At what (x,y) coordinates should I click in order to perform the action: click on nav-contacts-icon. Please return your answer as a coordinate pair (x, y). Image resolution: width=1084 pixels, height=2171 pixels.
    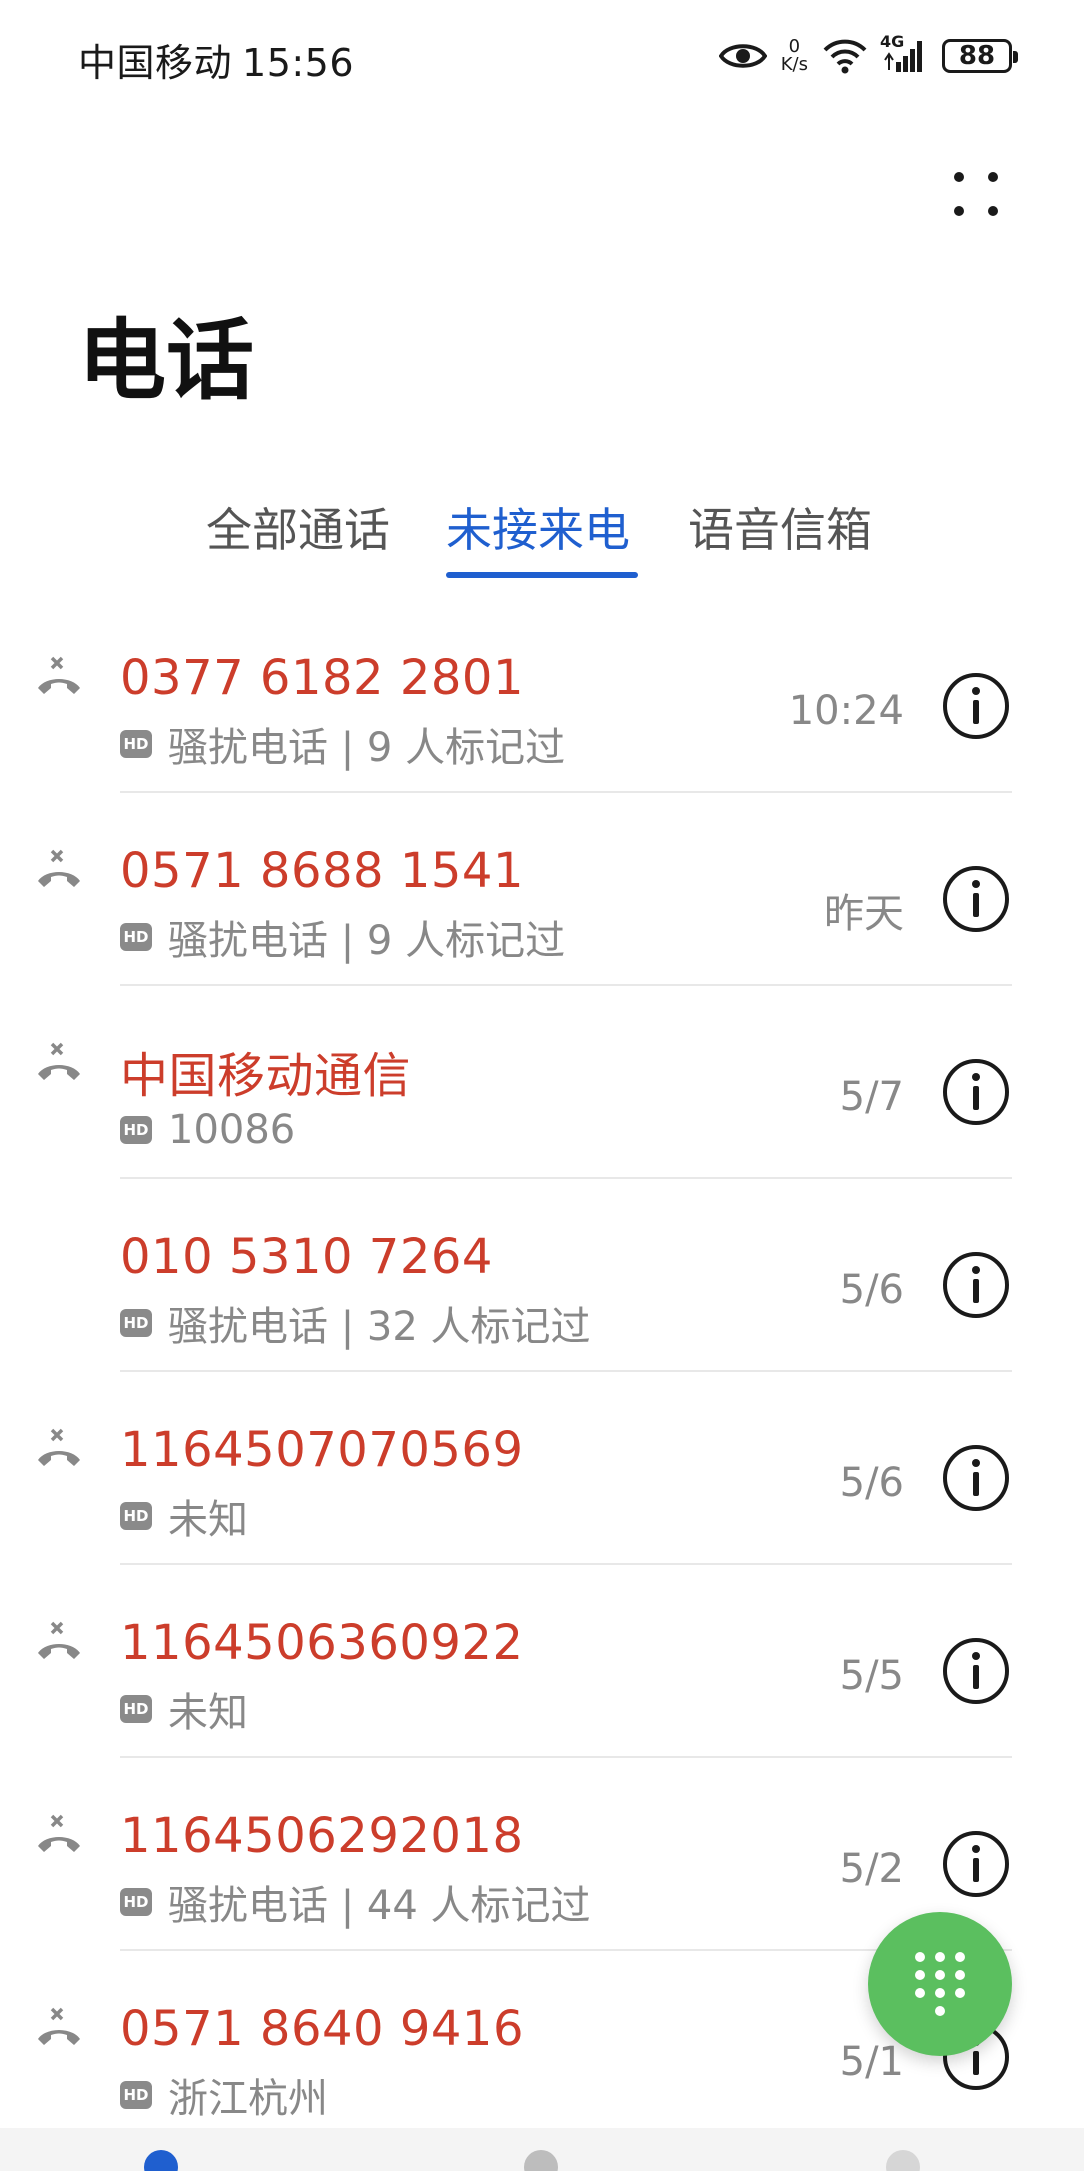
    Looking at the image, I should click on (541, 2160).